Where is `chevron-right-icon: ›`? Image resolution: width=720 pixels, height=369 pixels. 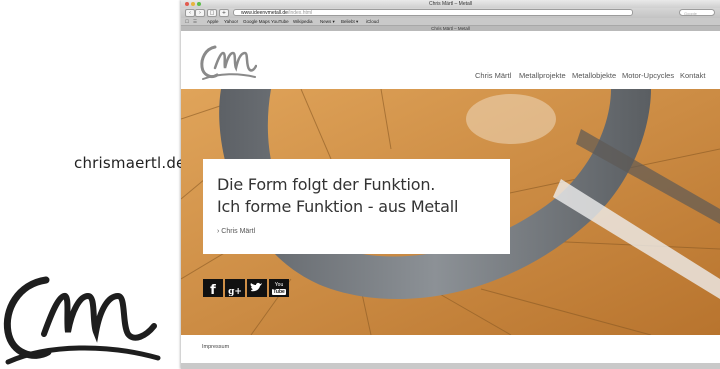
chevron-right-icon: › is located at coordinates (218, 231).